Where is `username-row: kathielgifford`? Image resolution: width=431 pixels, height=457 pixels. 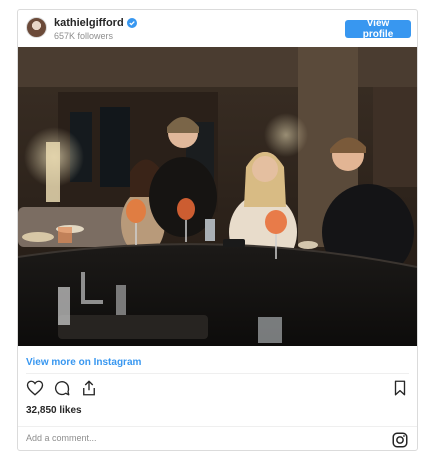 username-row: kathielgifford is located at coordinates (95, 23).